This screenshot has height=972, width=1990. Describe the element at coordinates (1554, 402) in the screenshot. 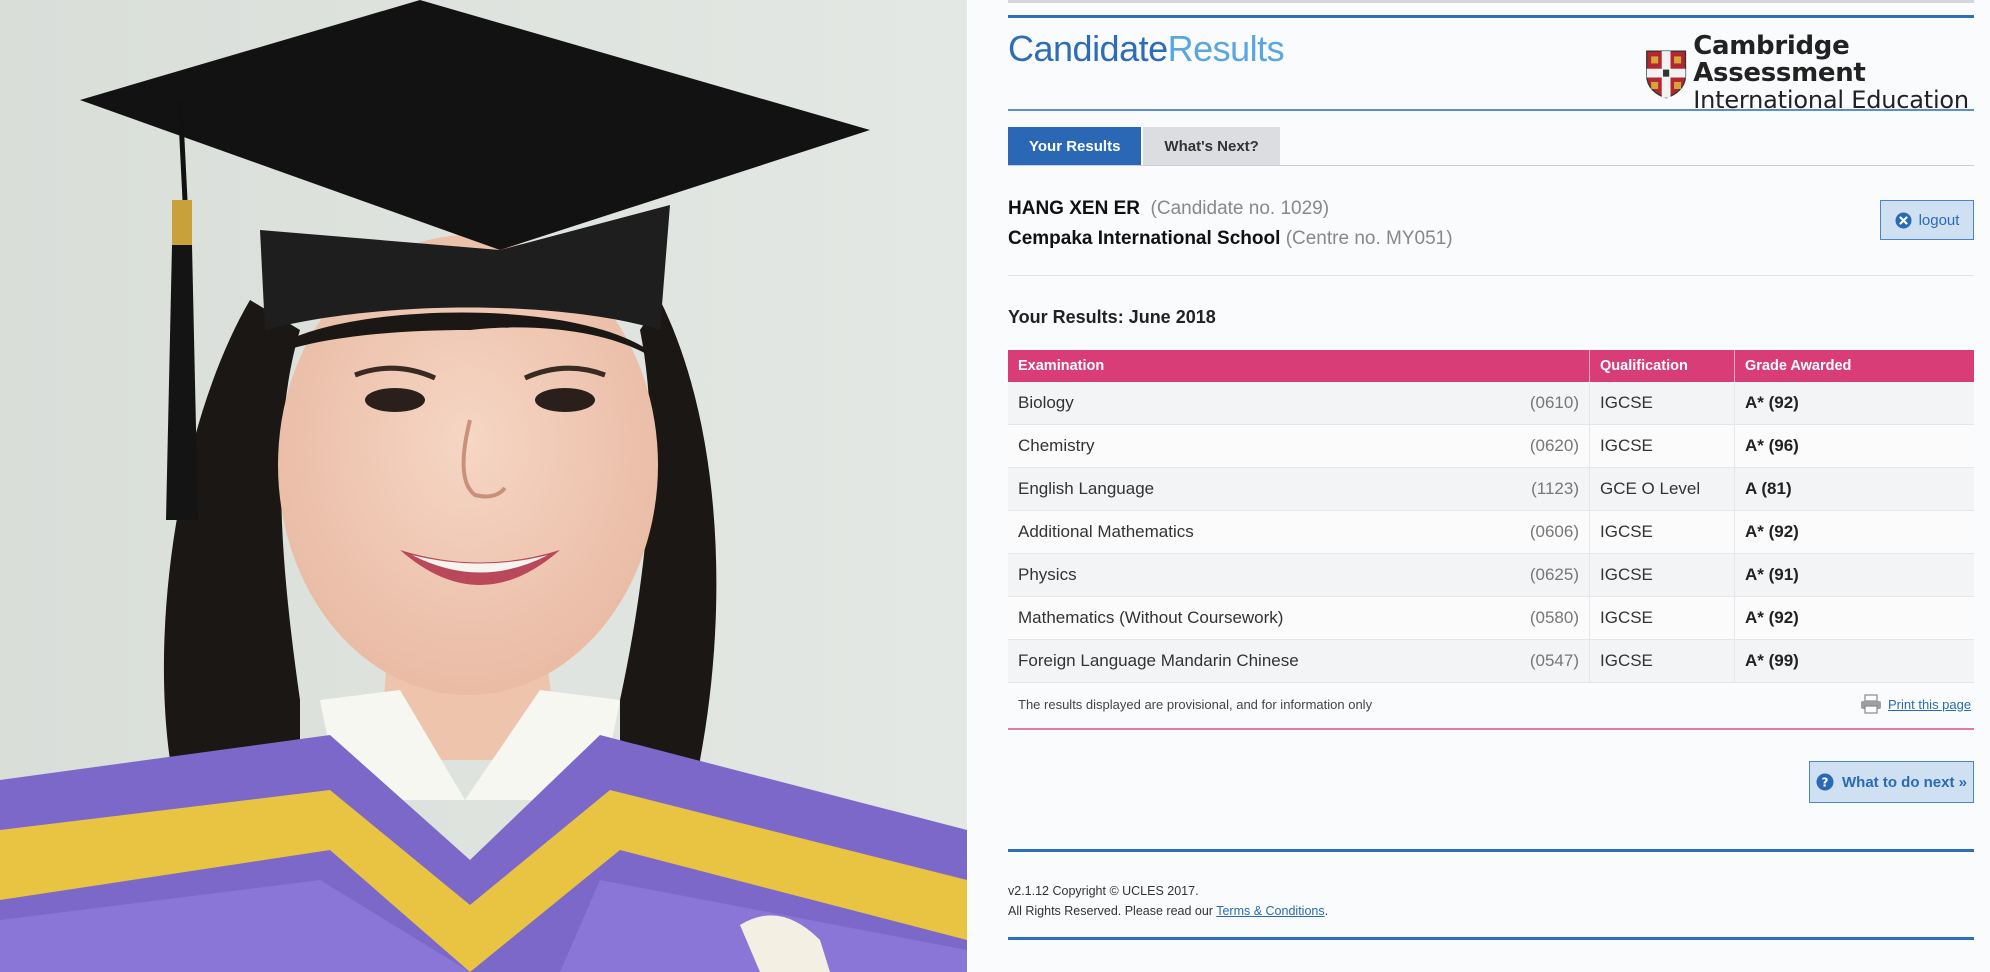

I see `exam-code: (0610)` at that location.